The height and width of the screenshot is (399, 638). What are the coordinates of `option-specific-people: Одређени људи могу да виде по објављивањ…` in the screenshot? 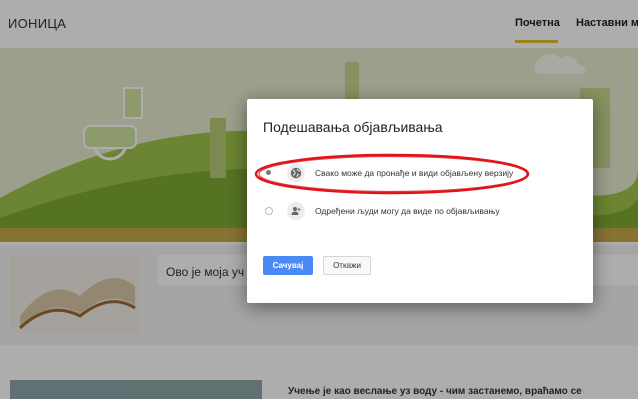 It's located at (425, 212).